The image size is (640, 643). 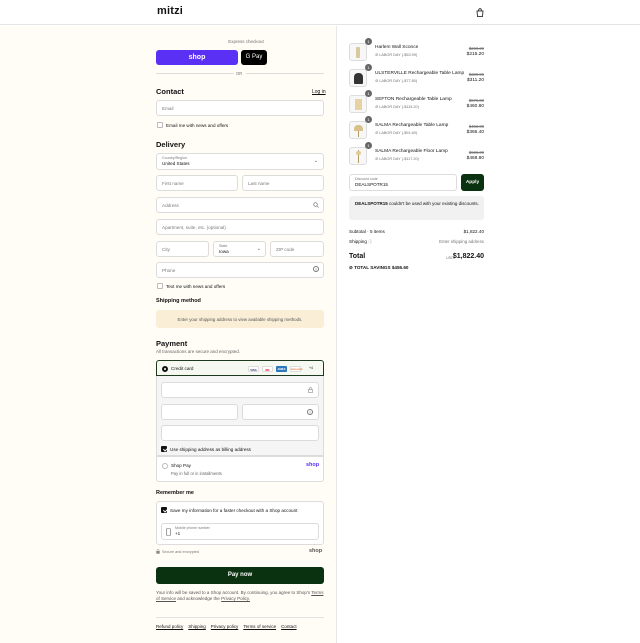 I want to click on discover-icon: DISCOVER, so click(x=296, y=369).